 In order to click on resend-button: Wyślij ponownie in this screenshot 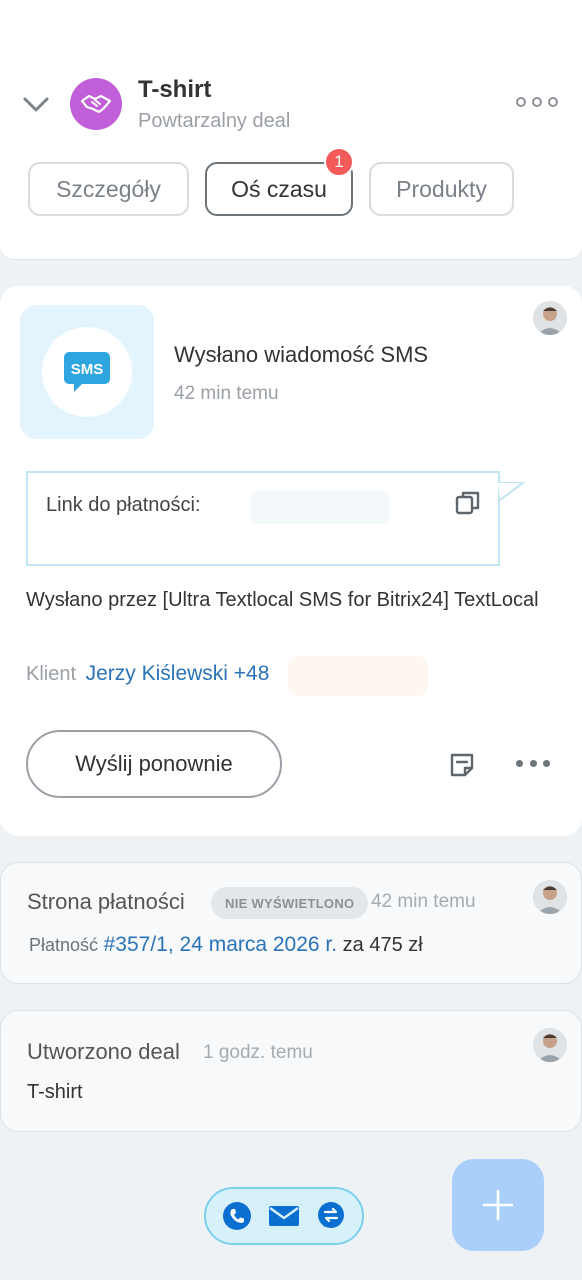, I will do `click(154, 764)`.